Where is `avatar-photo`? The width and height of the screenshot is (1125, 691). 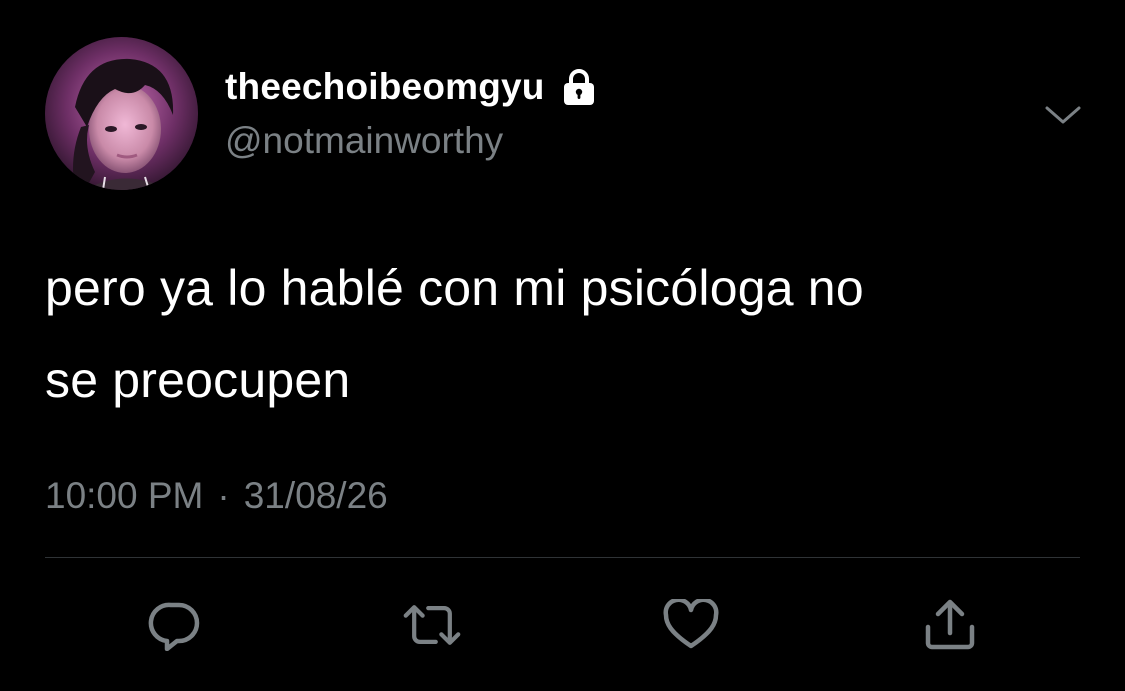
avatar-photo is located at coordinates (121, 113).